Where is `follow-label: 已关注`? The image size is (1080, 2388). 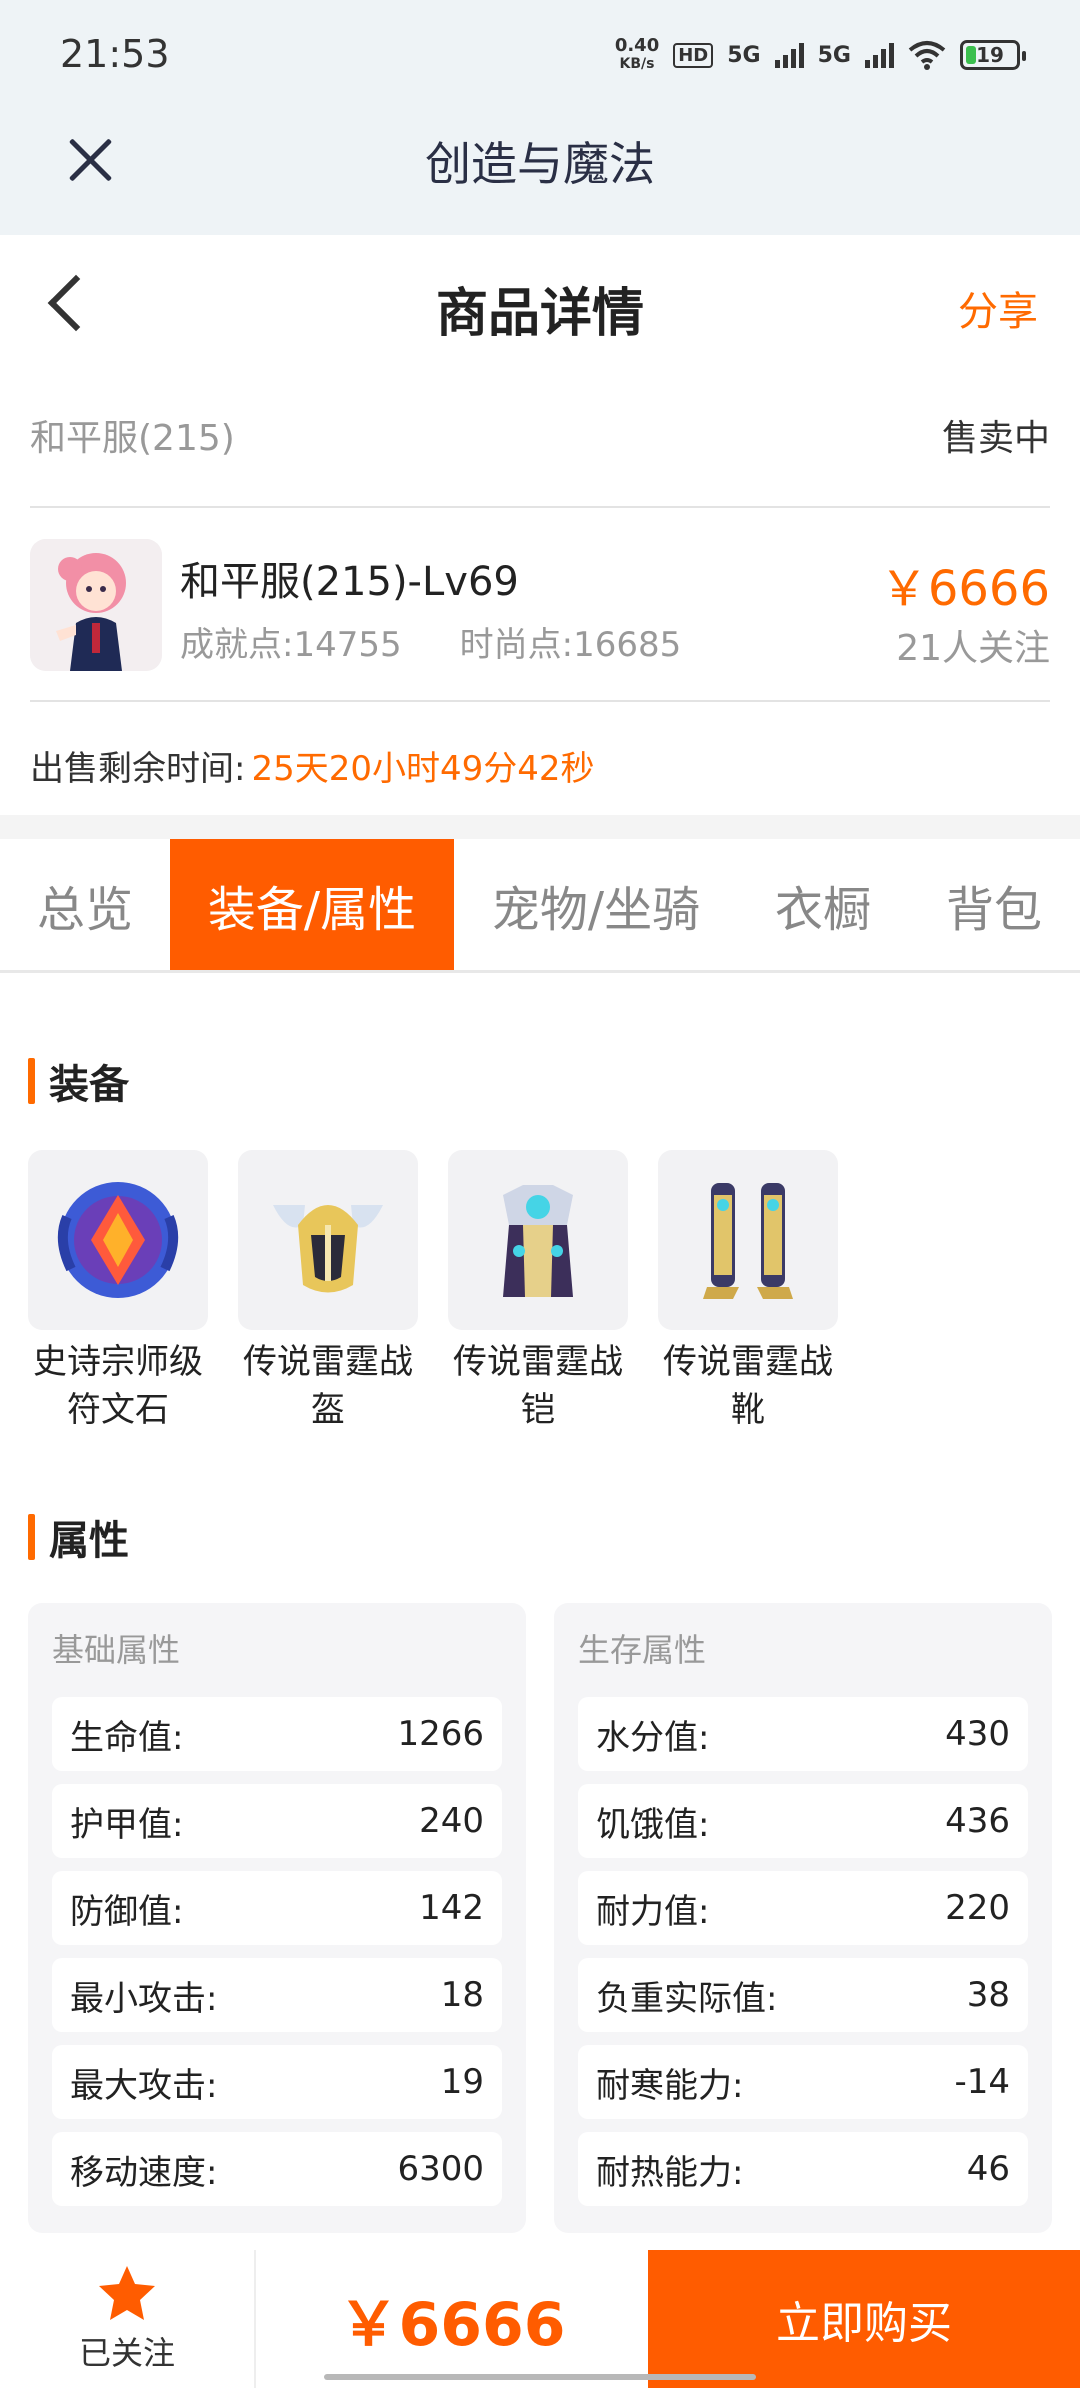
follow-label: 已关注 is located at coordinates (126, 2353).